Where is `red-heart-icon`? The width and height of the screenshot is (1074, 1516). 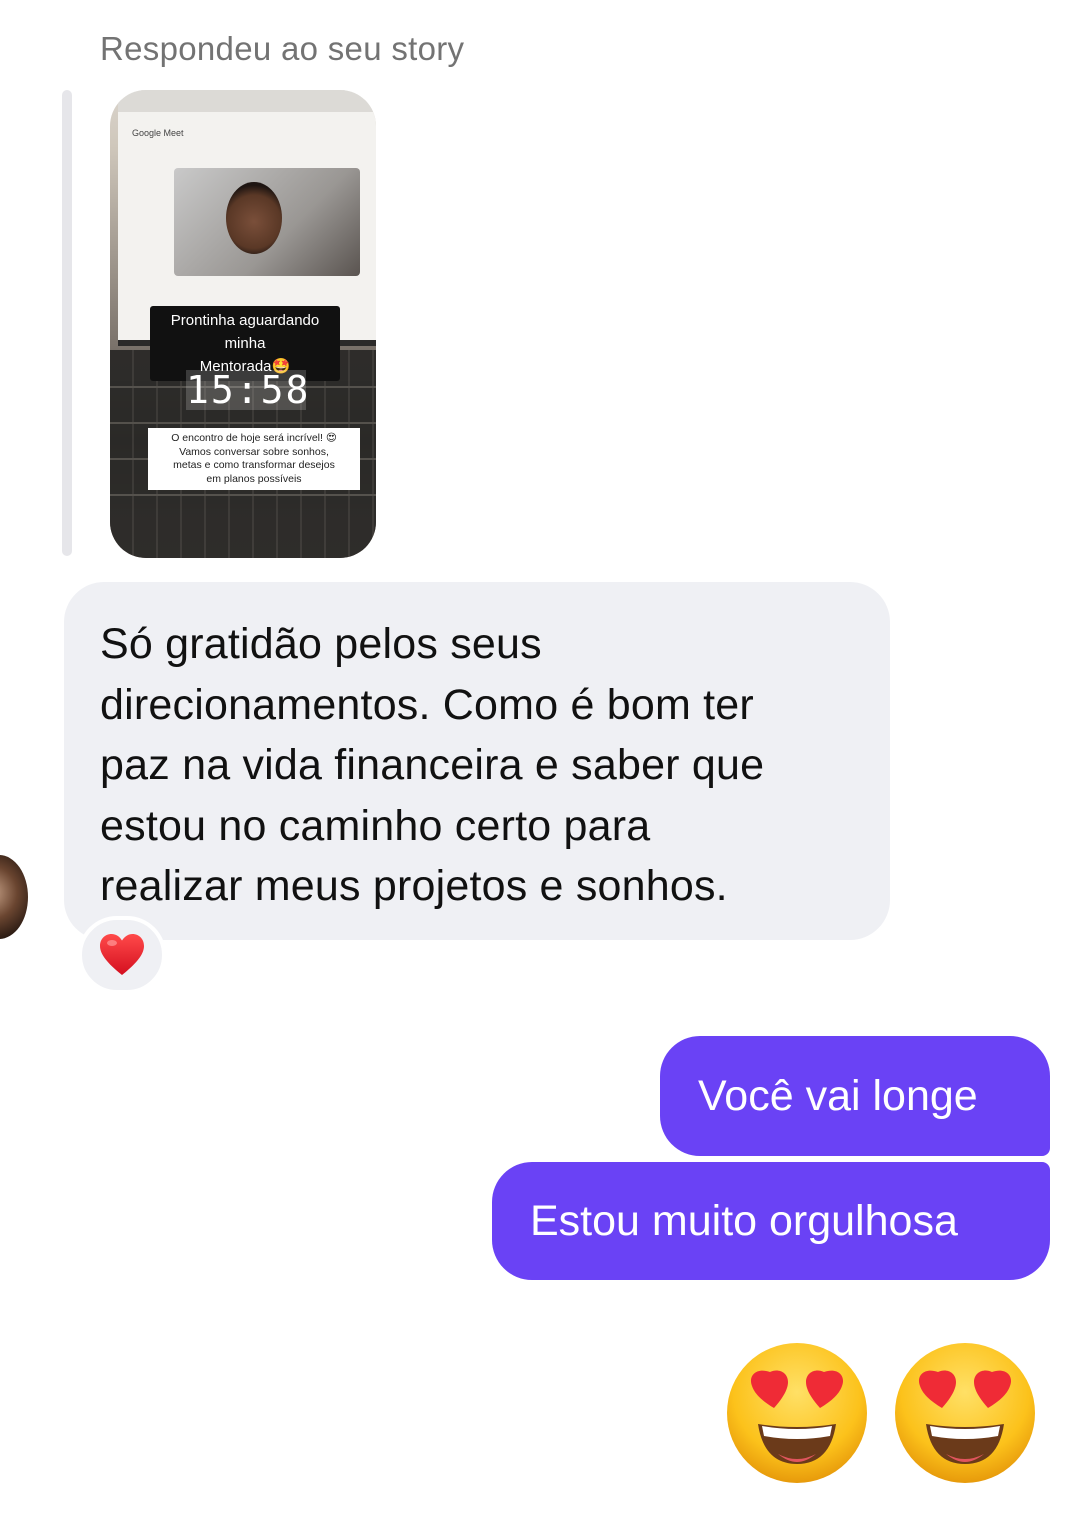 red-heart-icon is located at coordinates (122, 954).